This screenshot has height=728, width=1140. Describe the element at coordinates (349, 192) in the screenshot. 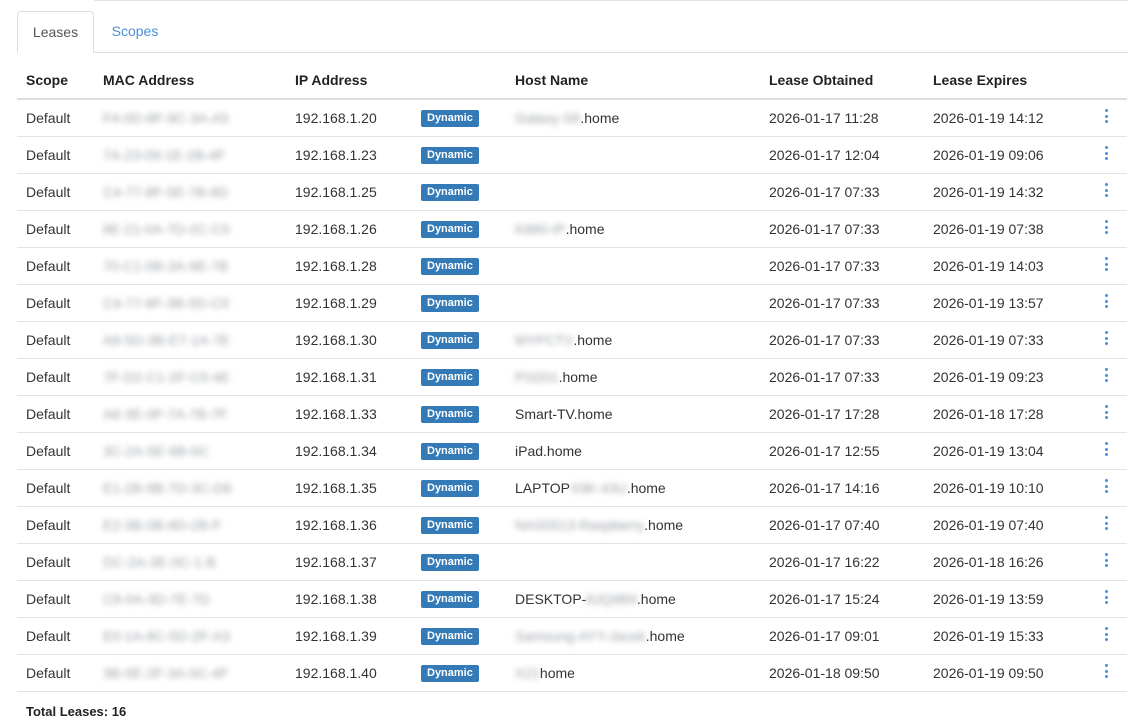

I see `cell-ip: 192.168.1.25` at that location.